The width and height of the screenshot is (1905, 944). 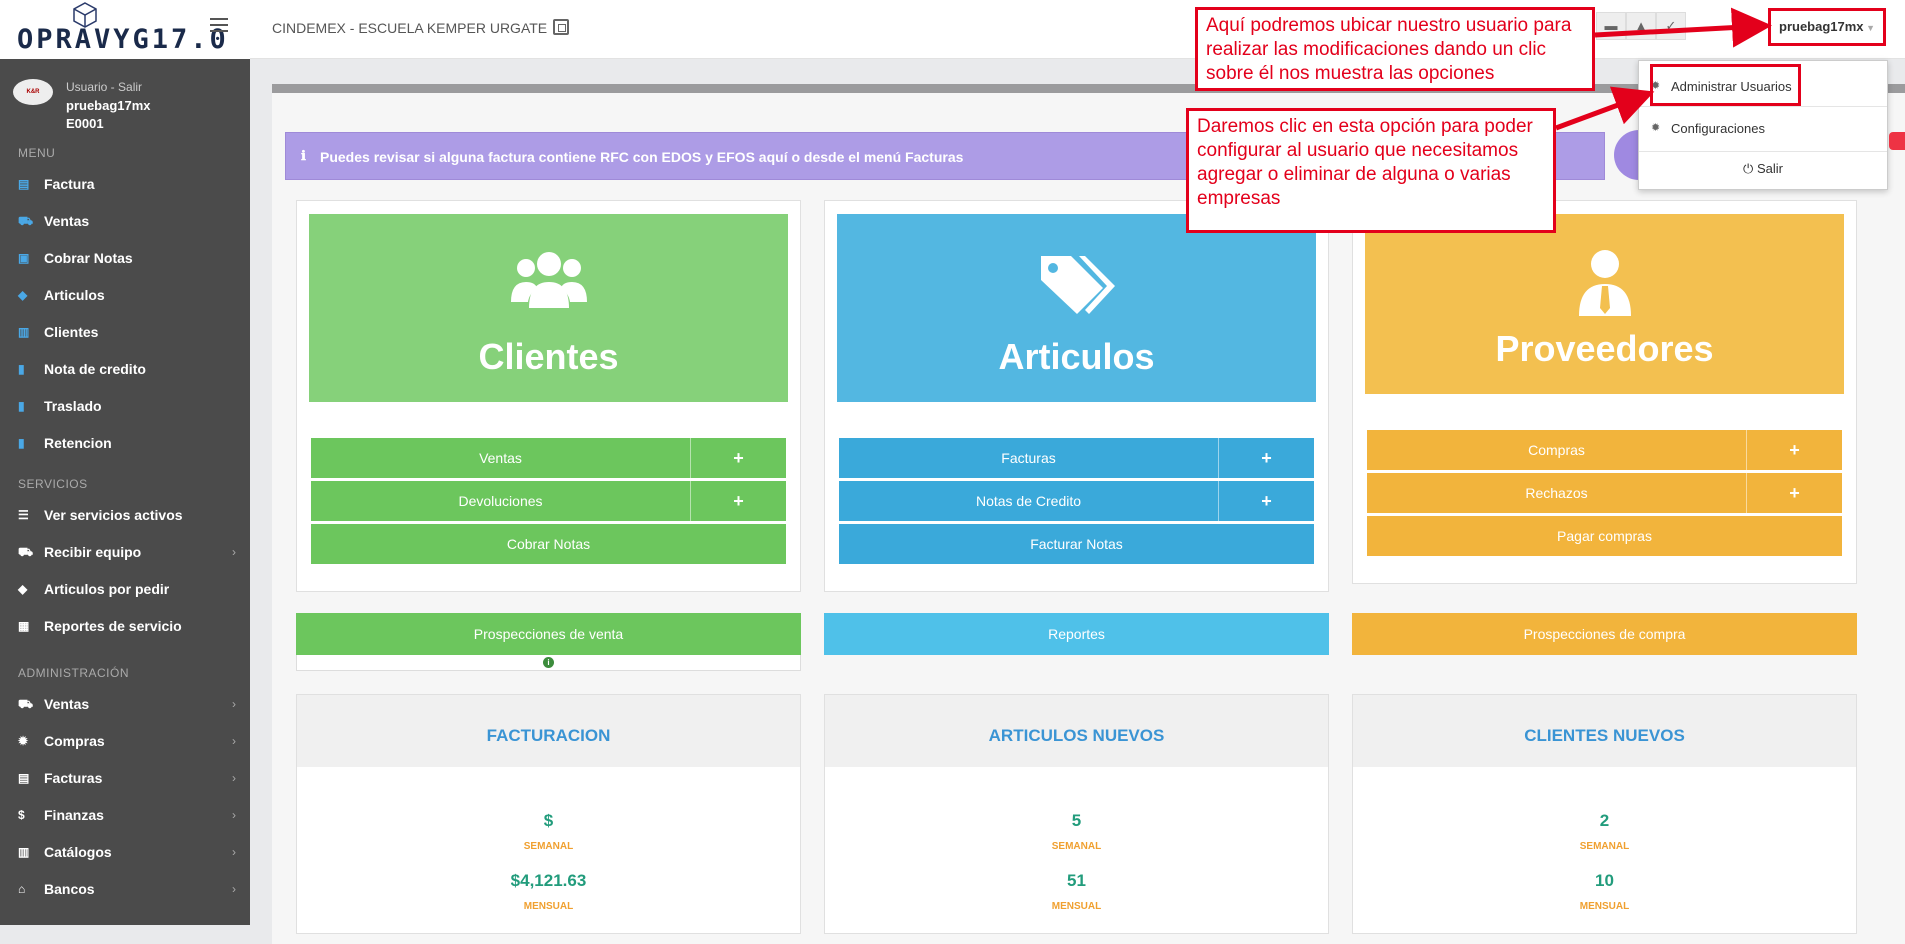 What do you see at coordinates (22, 889) in the screenshot?
I see `bank-icon: ⌂` at bounding box center [22, 889].